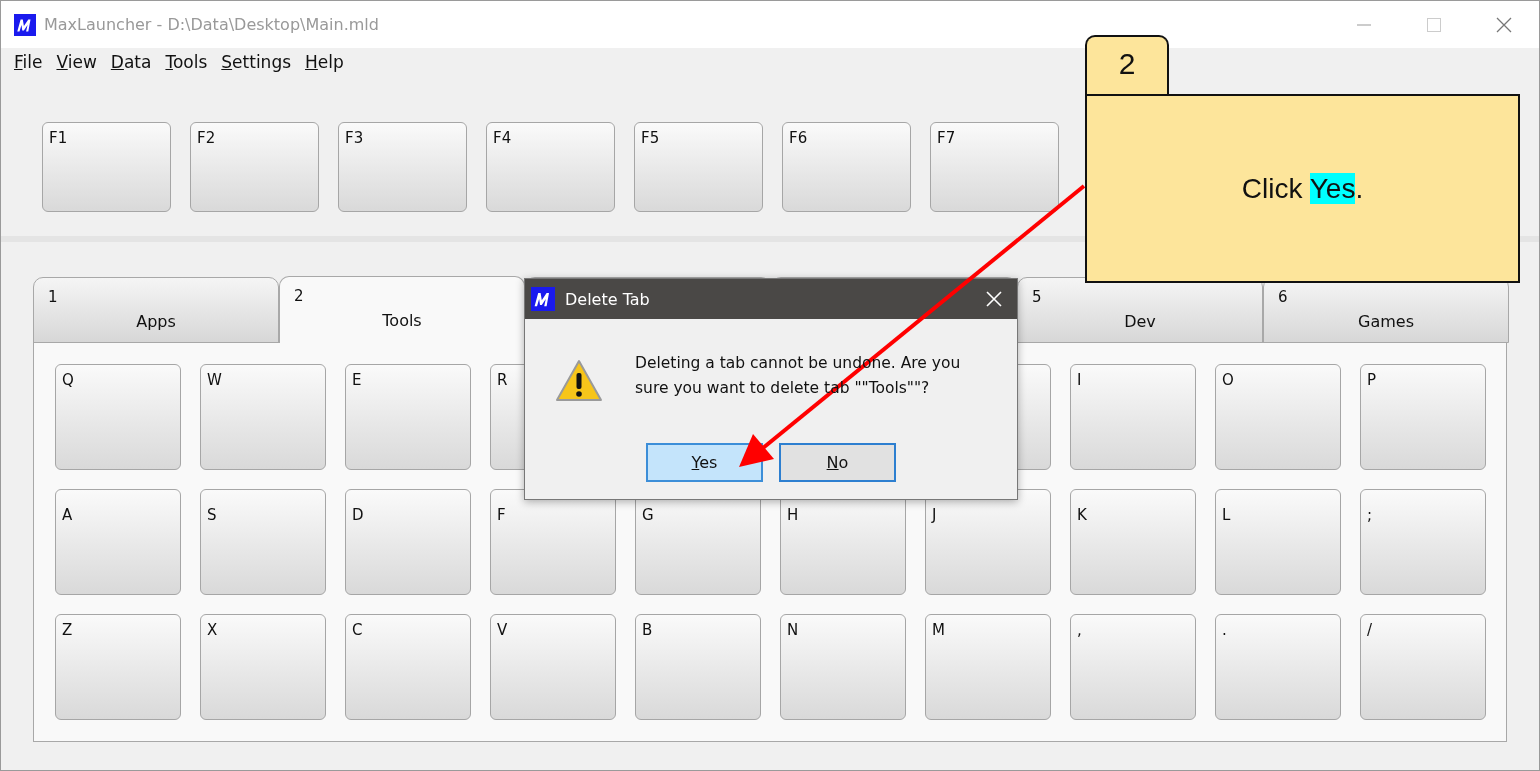  Describe the element at coordinates (402, 167) in the screenshot. I see `function-key: F3` at that location.